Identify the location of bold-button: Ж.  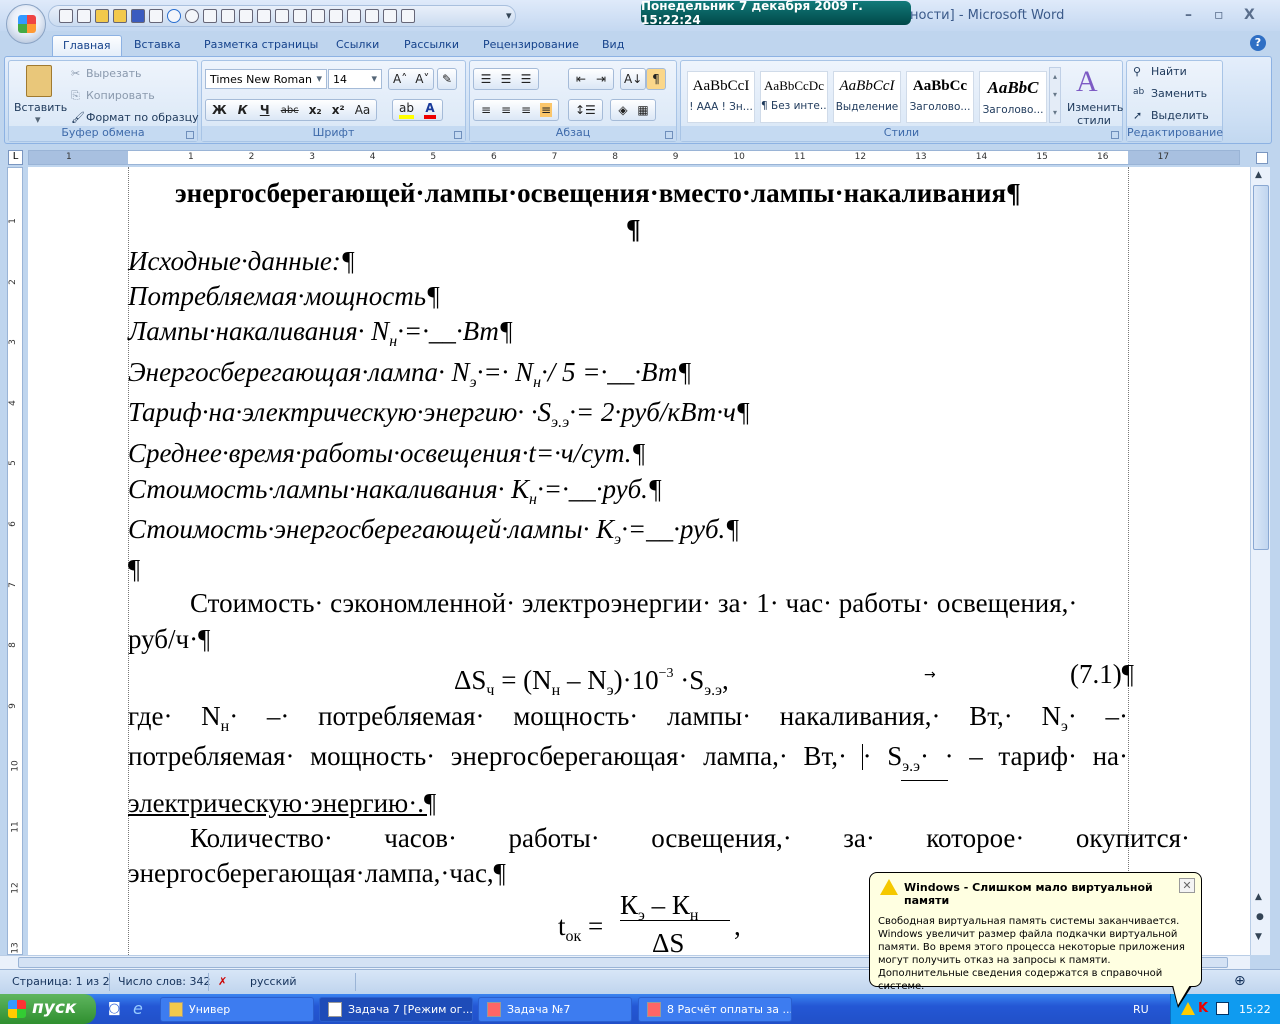
(219, 110).